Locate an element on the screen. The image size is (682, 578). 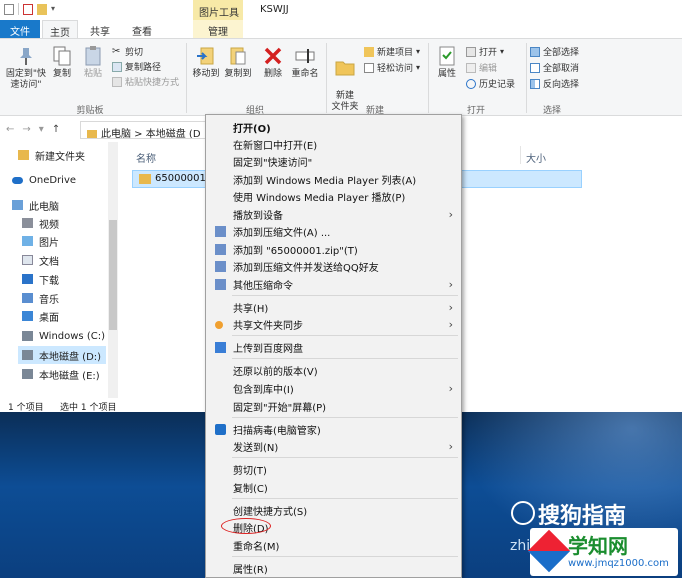
select-all-button: 全部选择 is located at coordinates (554, 51).